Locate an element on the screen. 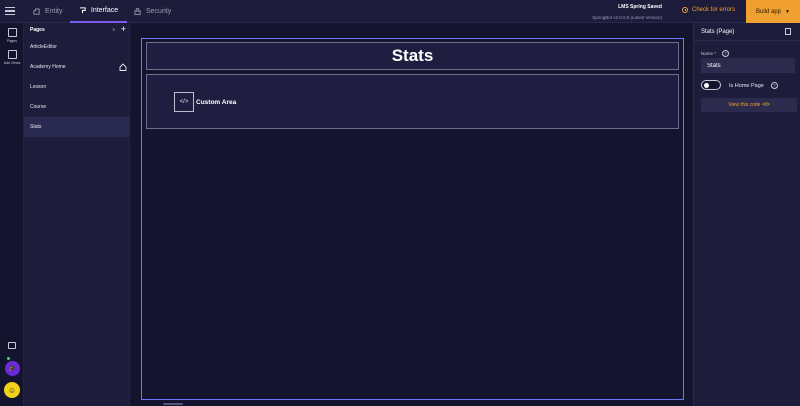 The height and width of the screenshot is (406, 800). page-item-lesson: Lesson is located at coordinates (77, 87).